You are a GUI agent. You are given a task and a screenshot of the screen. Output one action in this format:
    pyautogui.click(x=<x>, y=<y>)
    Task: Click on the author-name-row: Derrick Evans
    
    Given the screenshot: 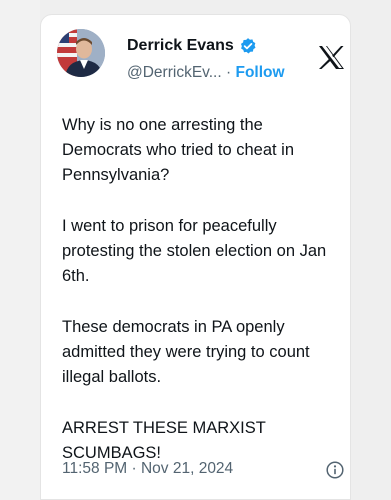 What is the action you would take?
    pyautogui.click(x=192, y=46)
    